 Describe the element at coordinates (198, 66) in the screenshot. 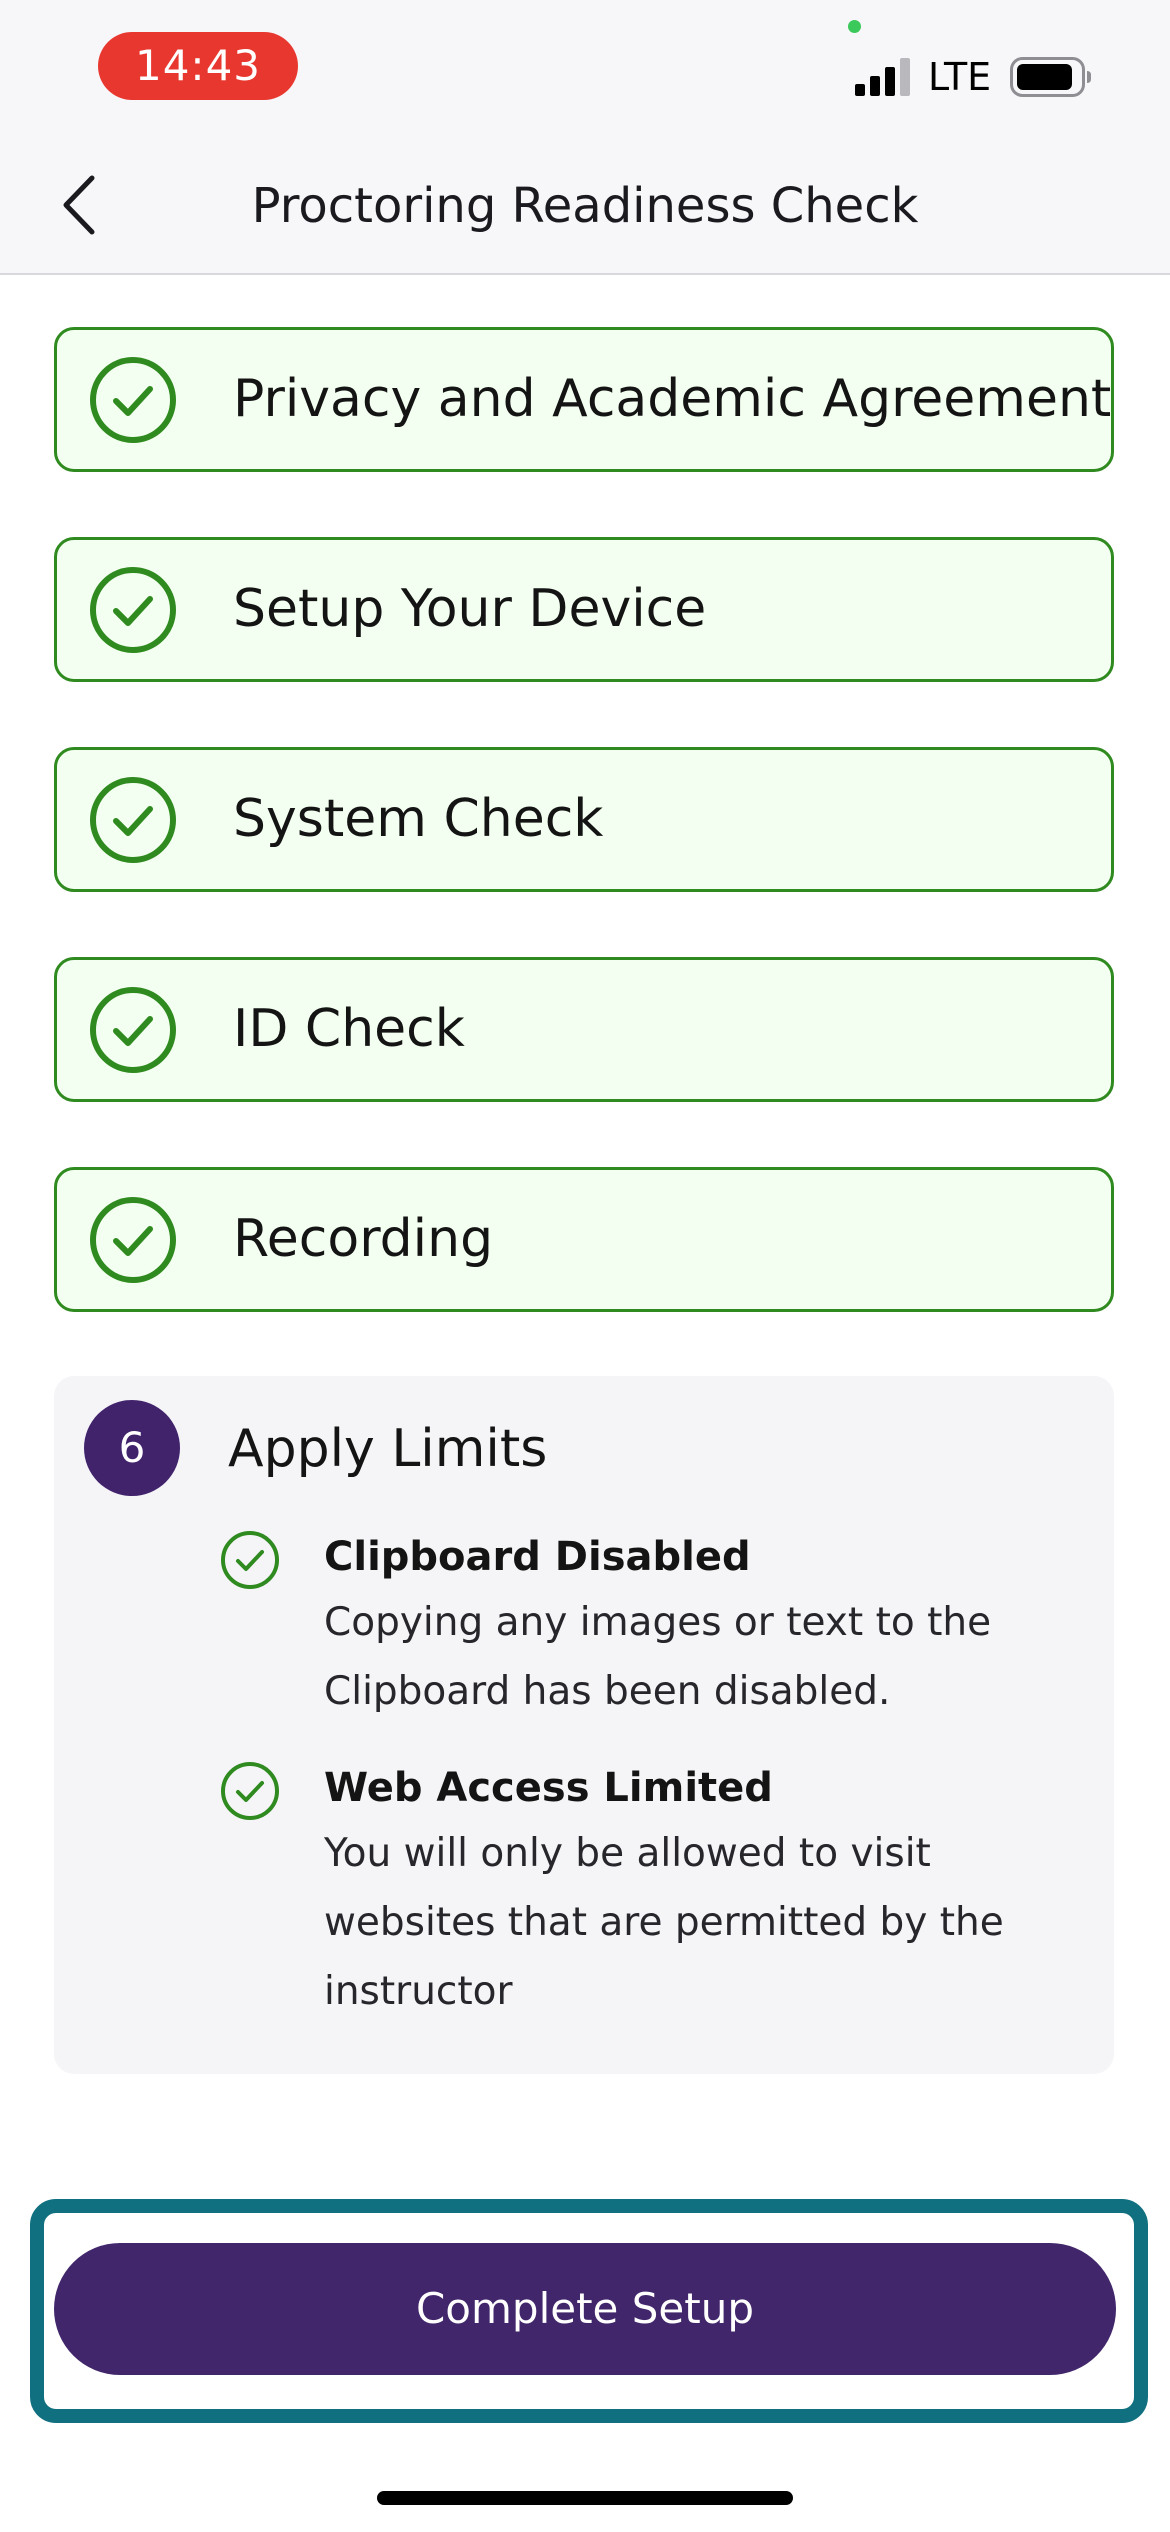

I see `status-time: 14:43` at that location.